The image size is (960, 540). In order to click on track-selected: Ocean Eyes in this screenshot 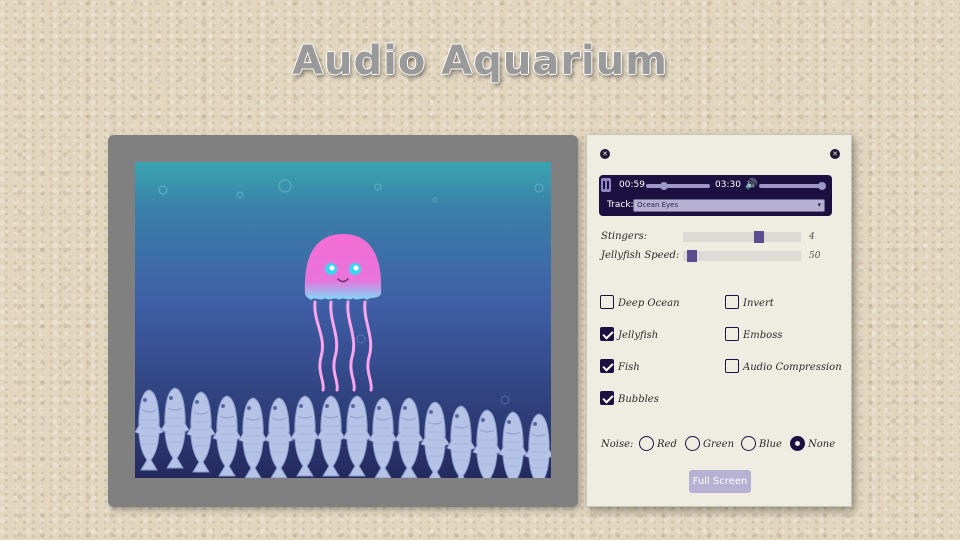, I will do `click(658, 205)`.